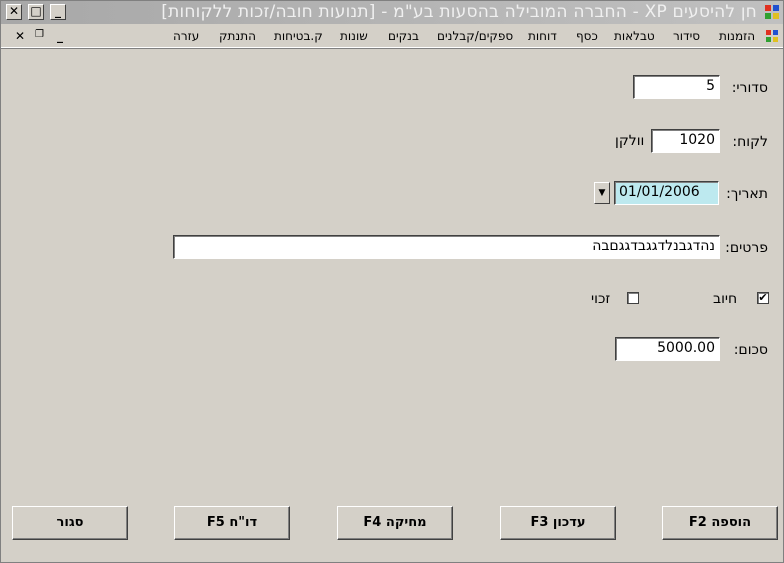 Image resolution: width=784 pixels, height=563 pixels. Describe the element at coordinates (298, 36) in the screenshot. I see `menu-safety: ק.בטיחות` at that location.